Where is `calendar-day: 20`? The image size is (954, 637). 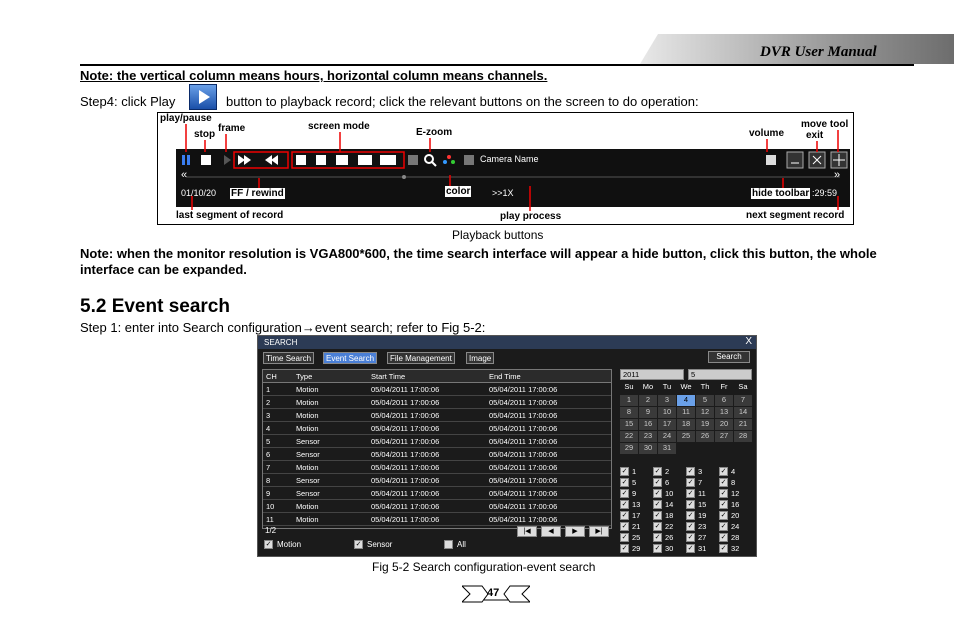 calendar-day: 20 is located at coordinates (724, 424).